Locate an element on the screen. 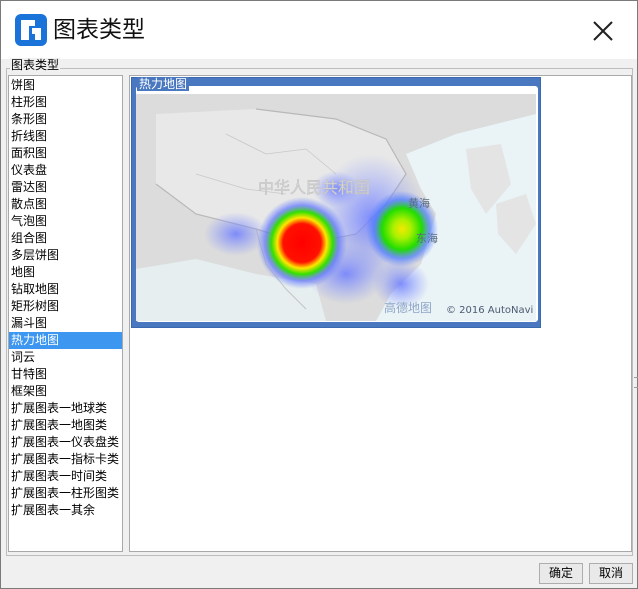  chart-type-item: 甘特图 is located at coordinates (65, 374).